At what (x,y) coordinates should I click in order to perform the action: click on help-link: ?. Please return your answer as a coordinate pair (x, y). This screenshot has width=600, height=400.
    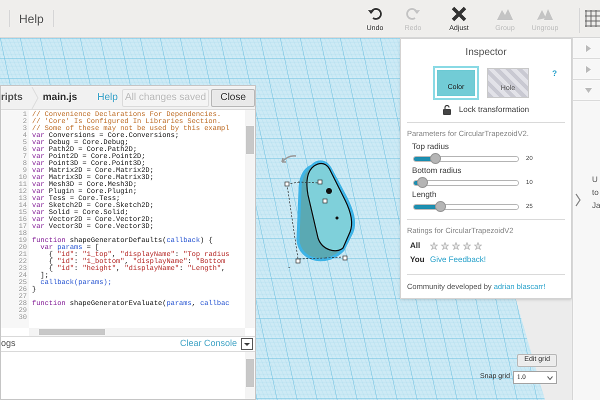
    Looking at the image, I should click on (554, 74).